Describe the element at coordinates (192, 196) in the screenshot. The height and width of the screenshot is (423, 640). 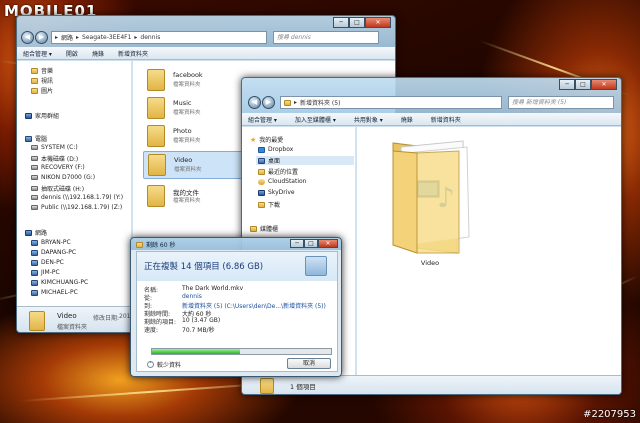
I see `file-item-my-documents: 我的文件 檔案資料夾` at that location.